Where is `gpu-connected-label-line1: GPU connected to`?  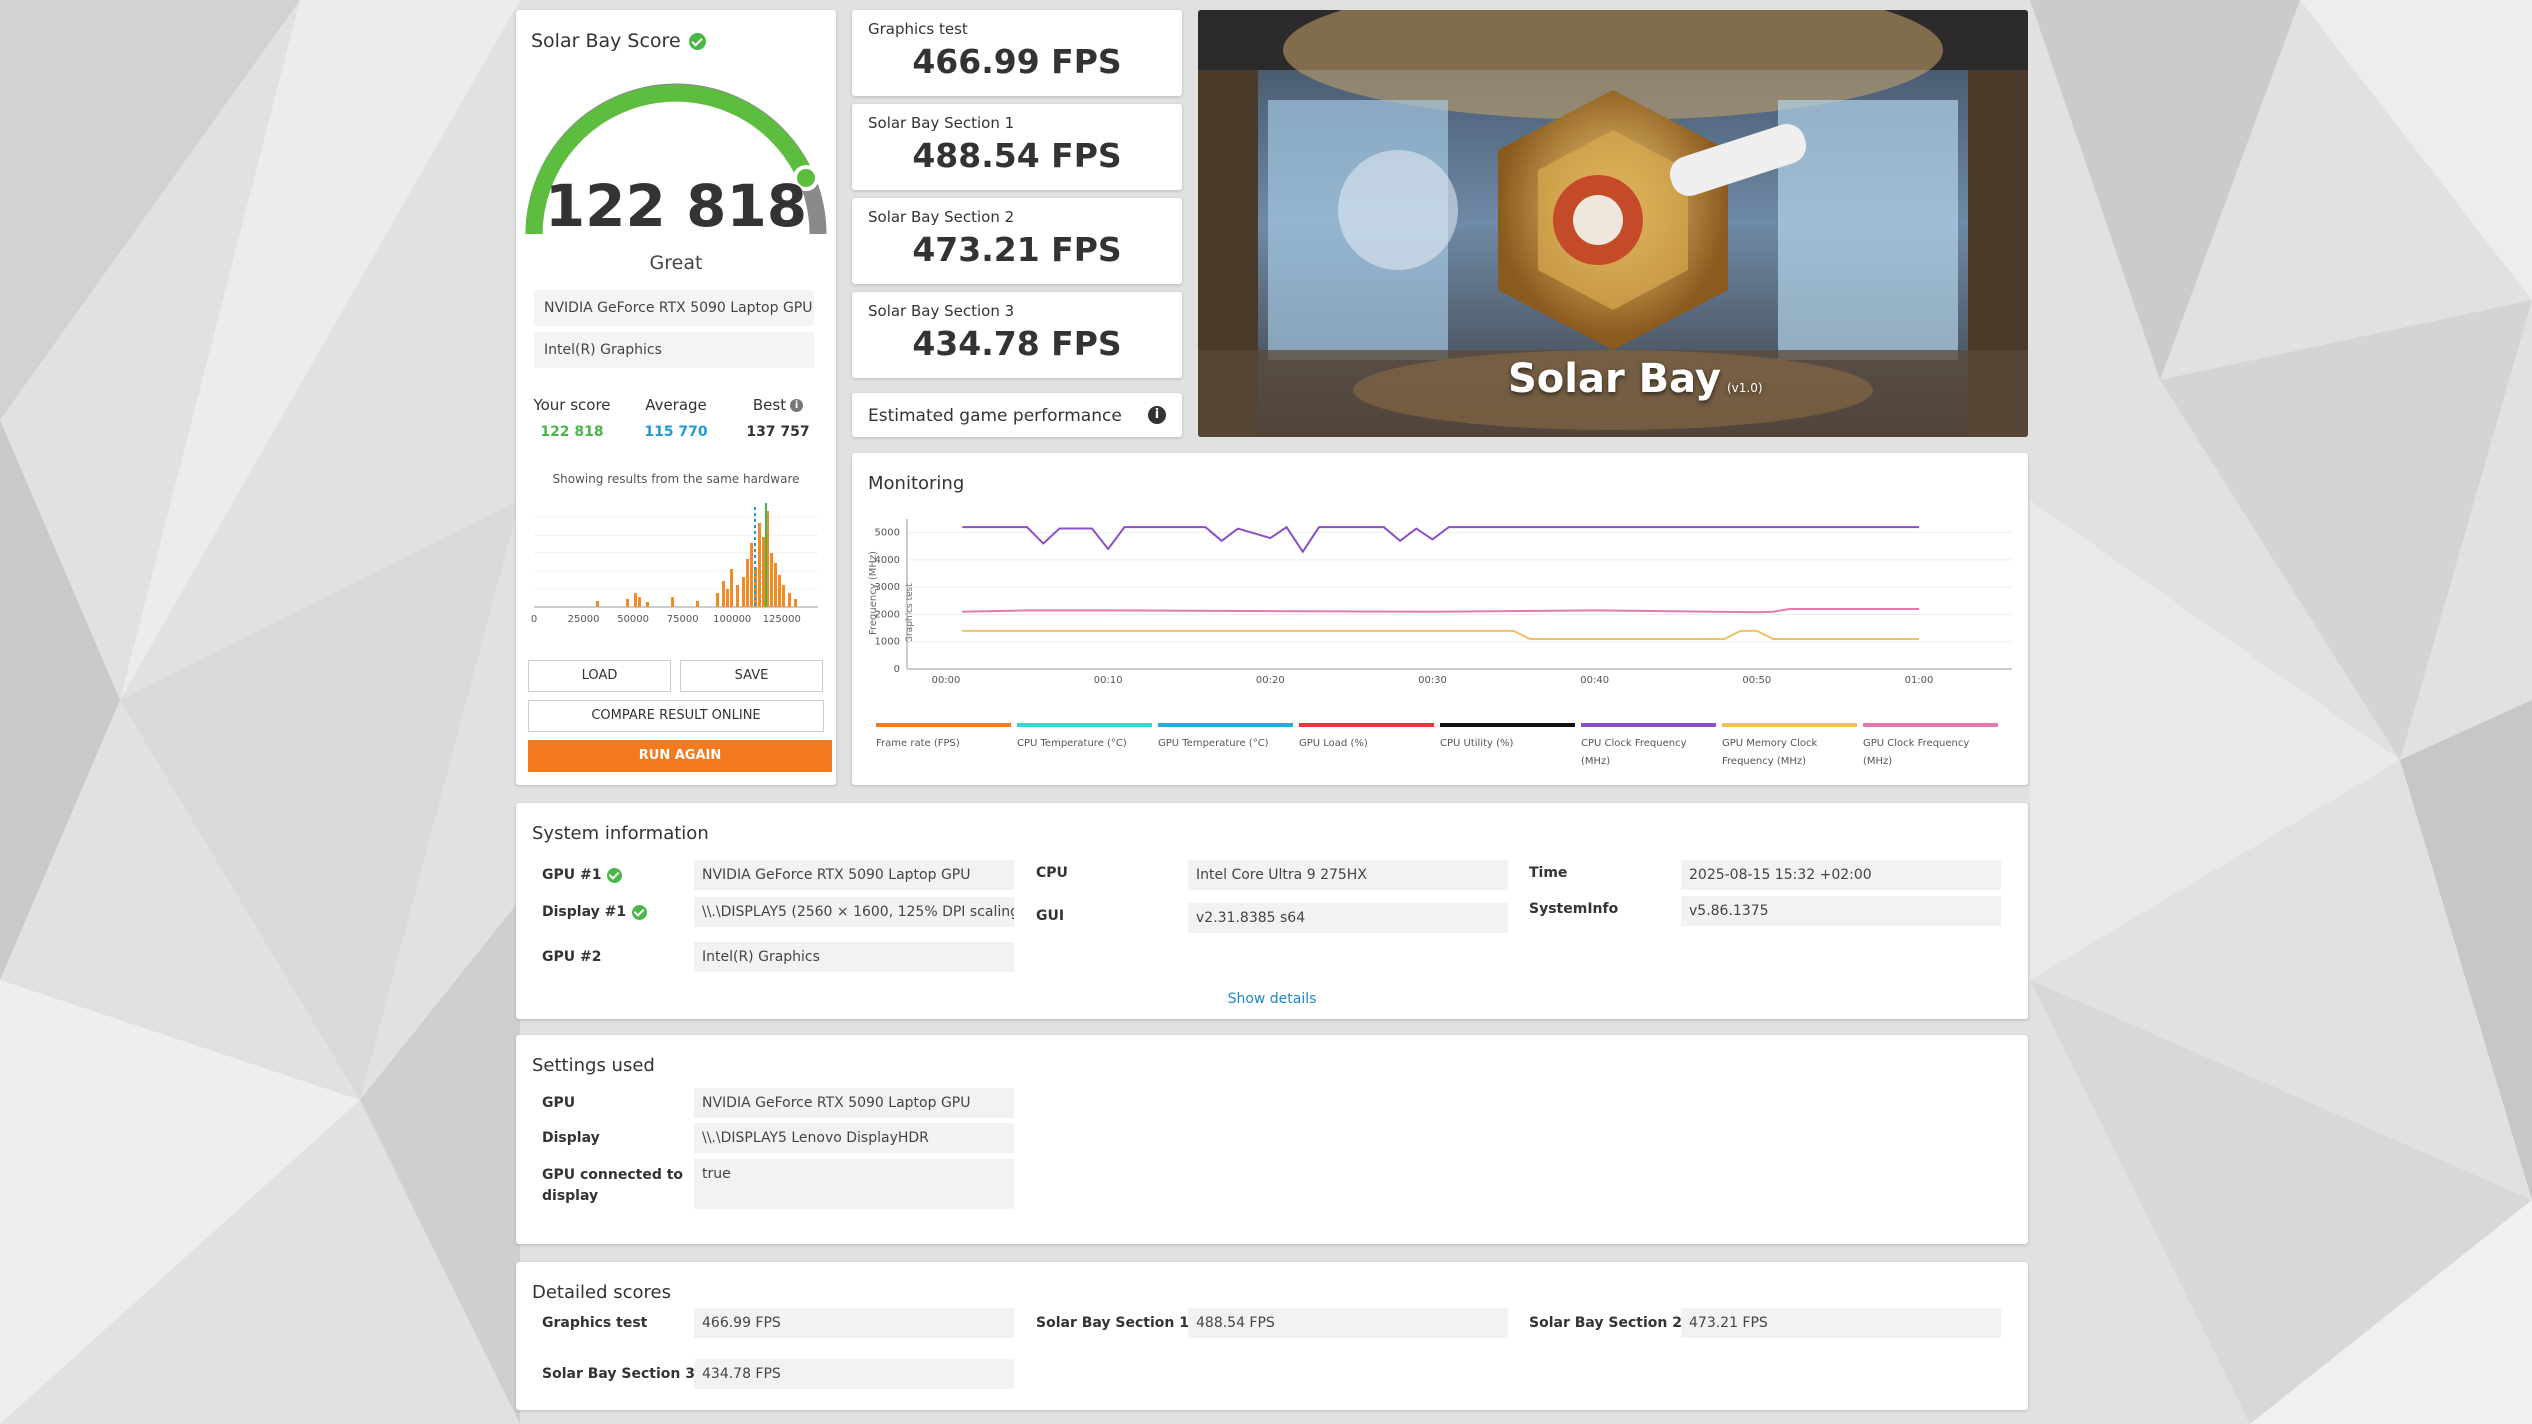 gpu-connected-label-line1: GPU connected to is located at coordinates (613, 1175).